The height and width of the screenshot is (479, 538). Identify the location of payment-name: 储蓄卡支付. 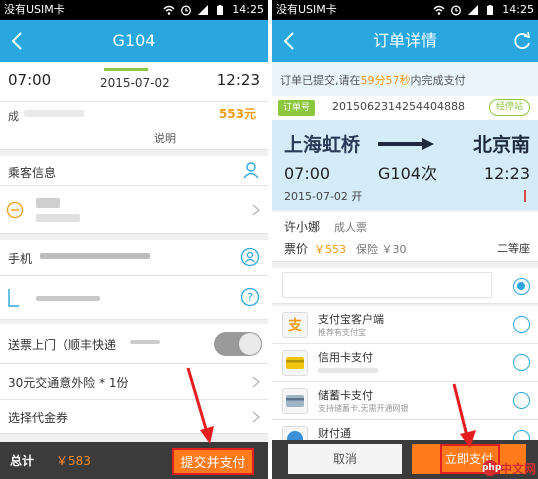
(345, 395).